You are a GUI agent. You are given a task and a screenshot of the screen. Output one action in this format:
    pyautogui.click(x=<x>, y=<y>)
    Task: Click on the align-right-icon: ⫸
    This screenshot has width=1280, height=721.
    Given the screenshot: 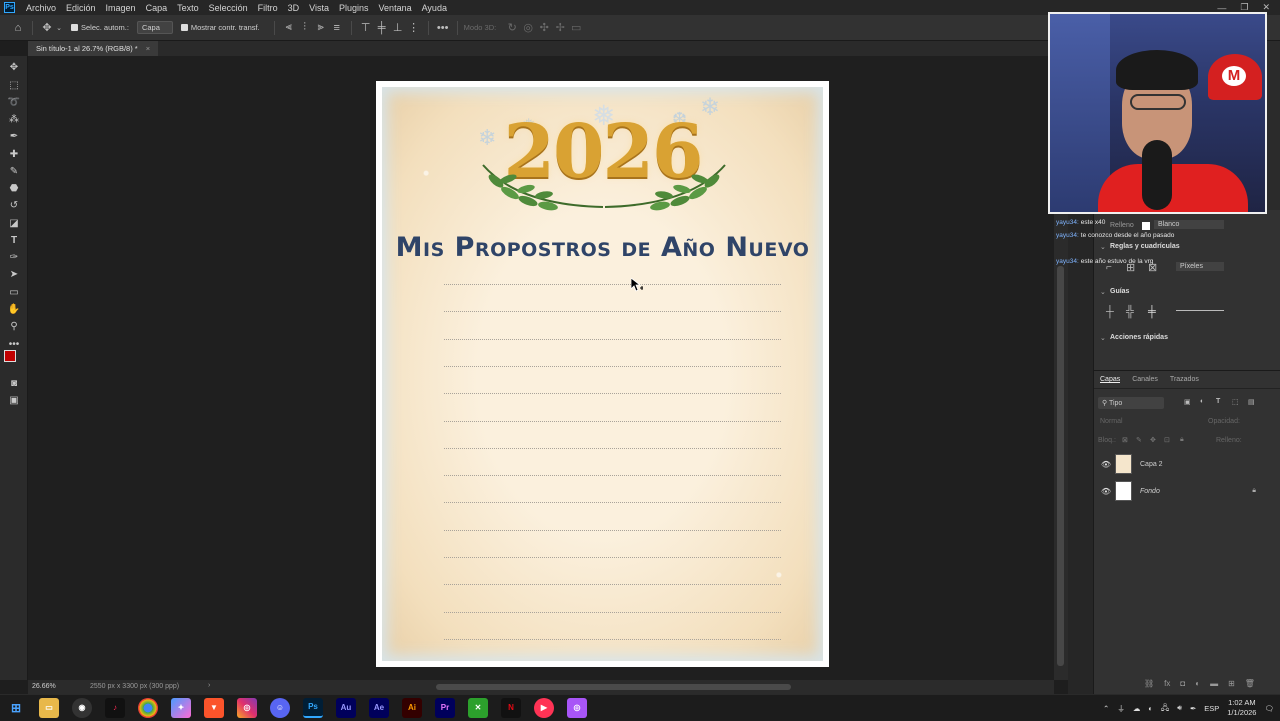 What is the action you would take?
    pyautogui.click(x=321, y=28)
    